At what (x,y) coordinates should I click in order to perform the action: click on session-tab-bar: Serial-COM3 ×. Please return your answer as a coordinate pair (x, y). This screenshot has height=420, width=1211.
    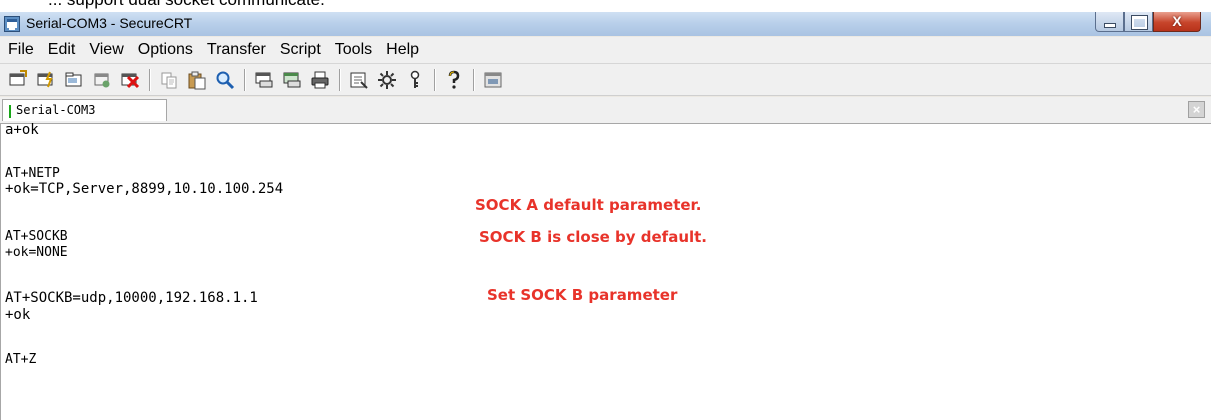
    Looking at the image, I should click on (605, 110).